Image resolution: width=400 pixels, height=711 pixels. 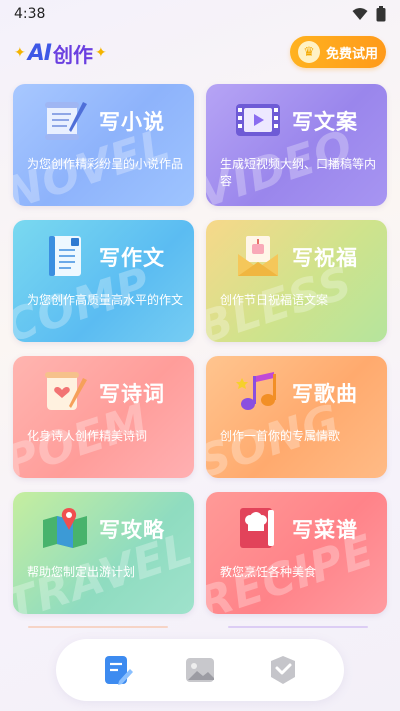 What do you see at coordinates (119, 670) in the screenshot?
I see `write-doc-icon` at bounding box center [119, 670].